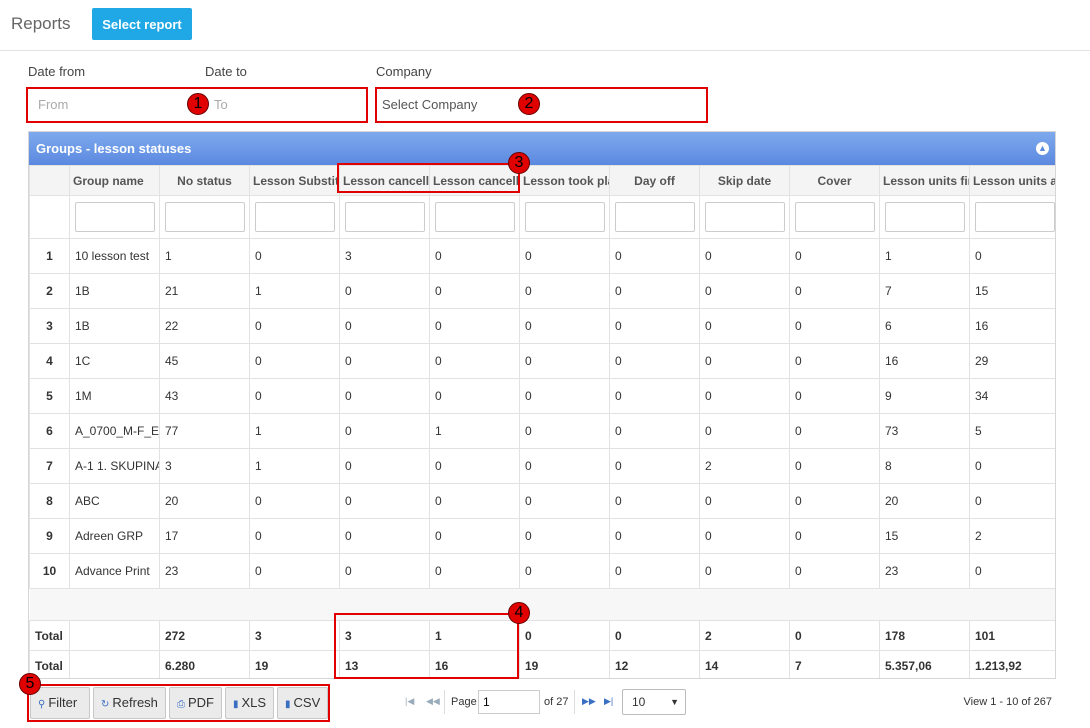 The width and height of the screenshot is (1090, 728). I want to click on column-header: Cover, so click(834, 180).